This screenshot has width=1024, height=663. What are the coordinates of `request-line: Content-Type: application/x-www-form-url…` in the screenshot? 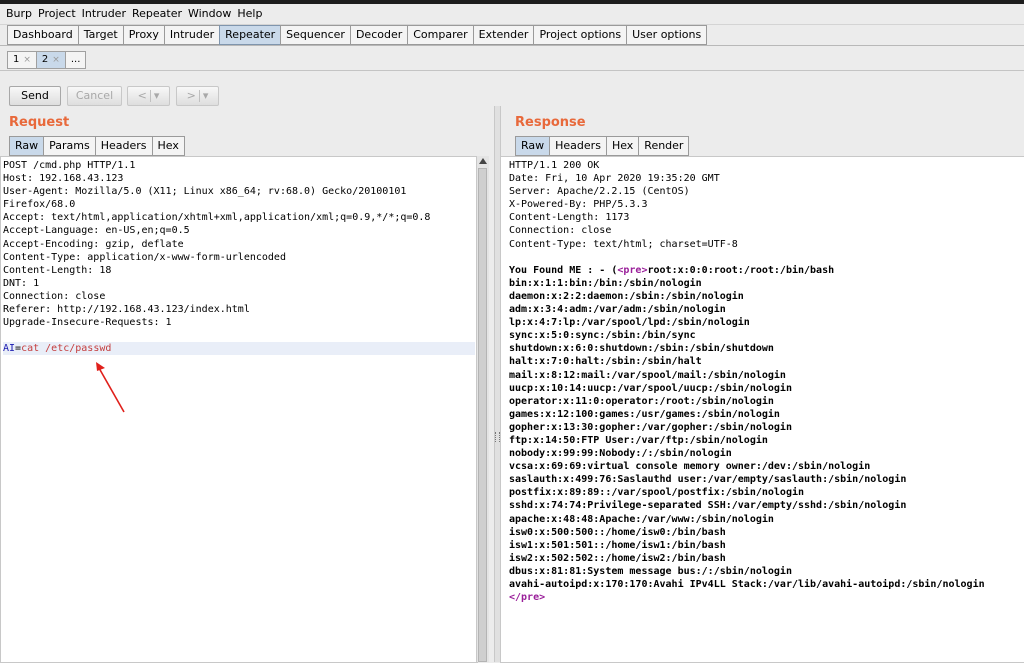 It's located at (144, 257).